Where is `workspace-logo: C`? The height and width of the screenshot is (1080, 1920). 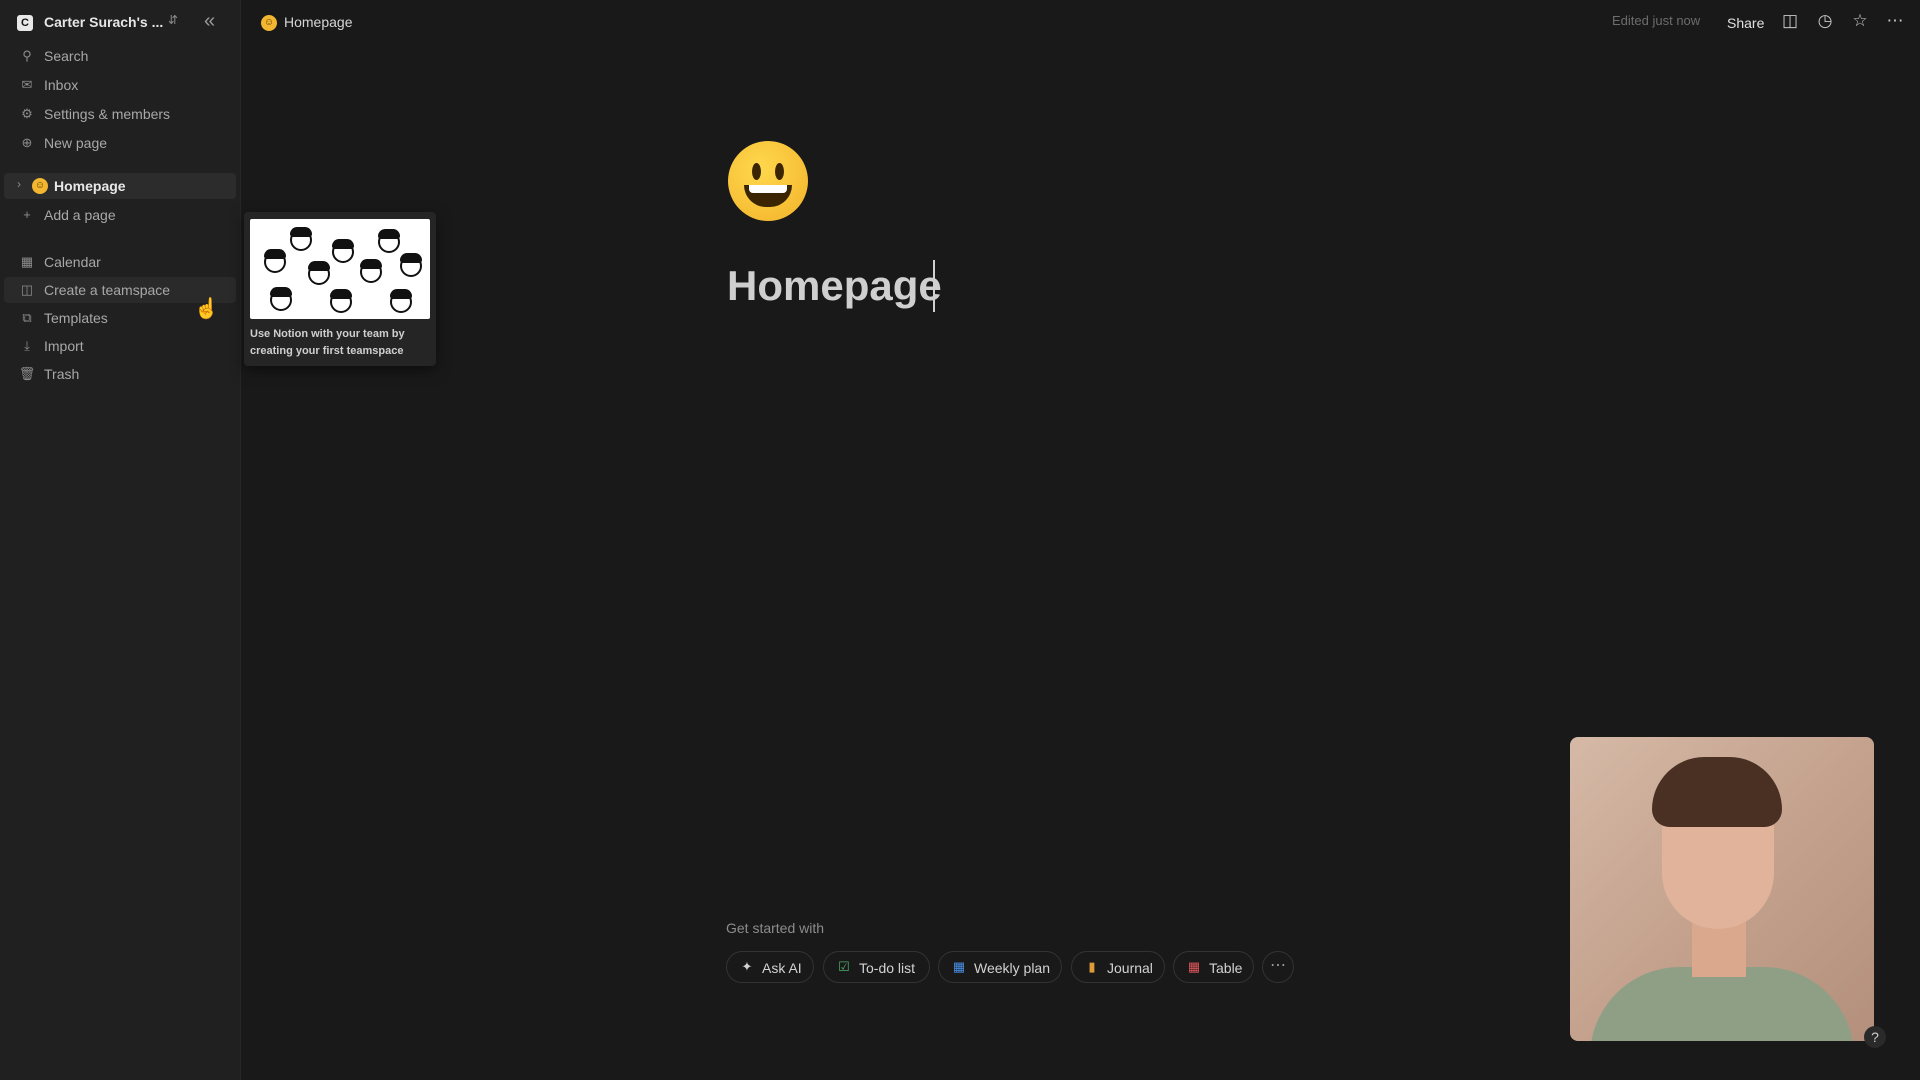 workspace-logo: C is located at coordinates (25, 23).